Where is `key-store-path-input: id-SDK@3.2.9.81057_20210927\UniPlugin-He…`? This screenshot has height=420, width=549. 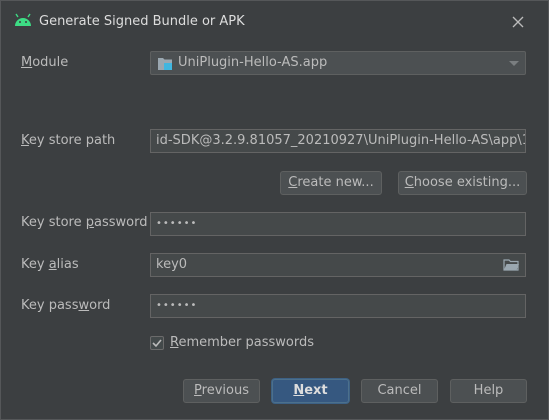
key-store-path-input: id-SDK@3.2.9.81057_20210927\UniPlugin-He… is located at coordinates (338, 141).